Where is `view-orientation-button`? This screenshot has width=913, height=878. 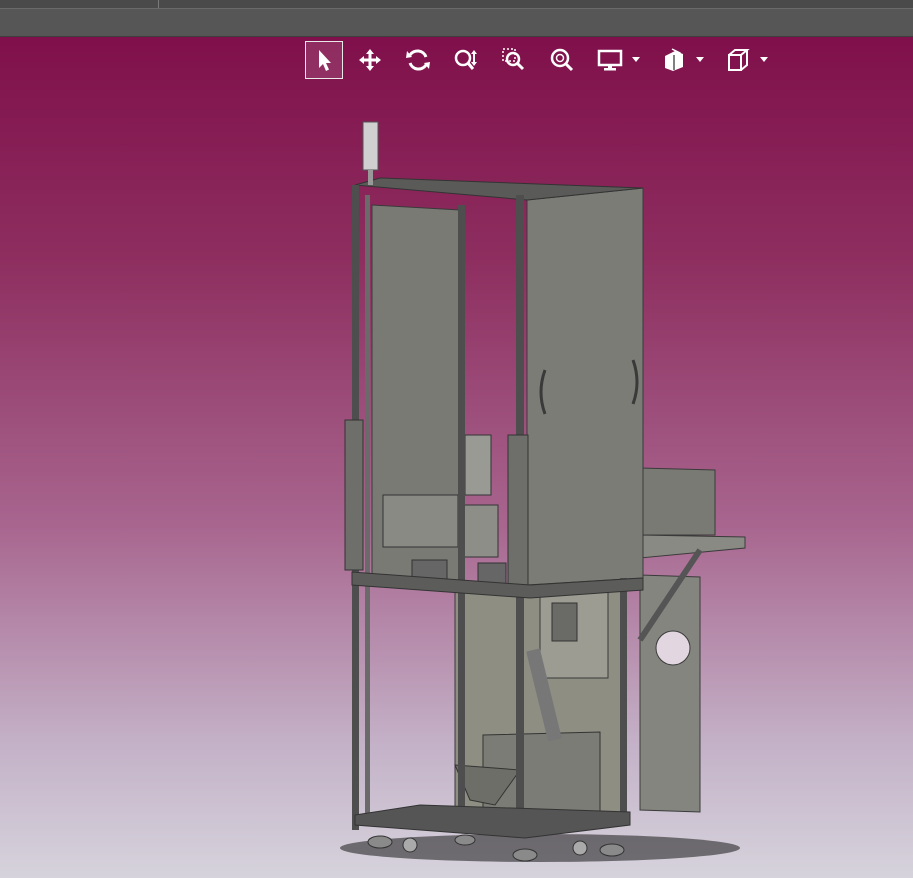 view-orientation-button is located at coordinates (738, 60).